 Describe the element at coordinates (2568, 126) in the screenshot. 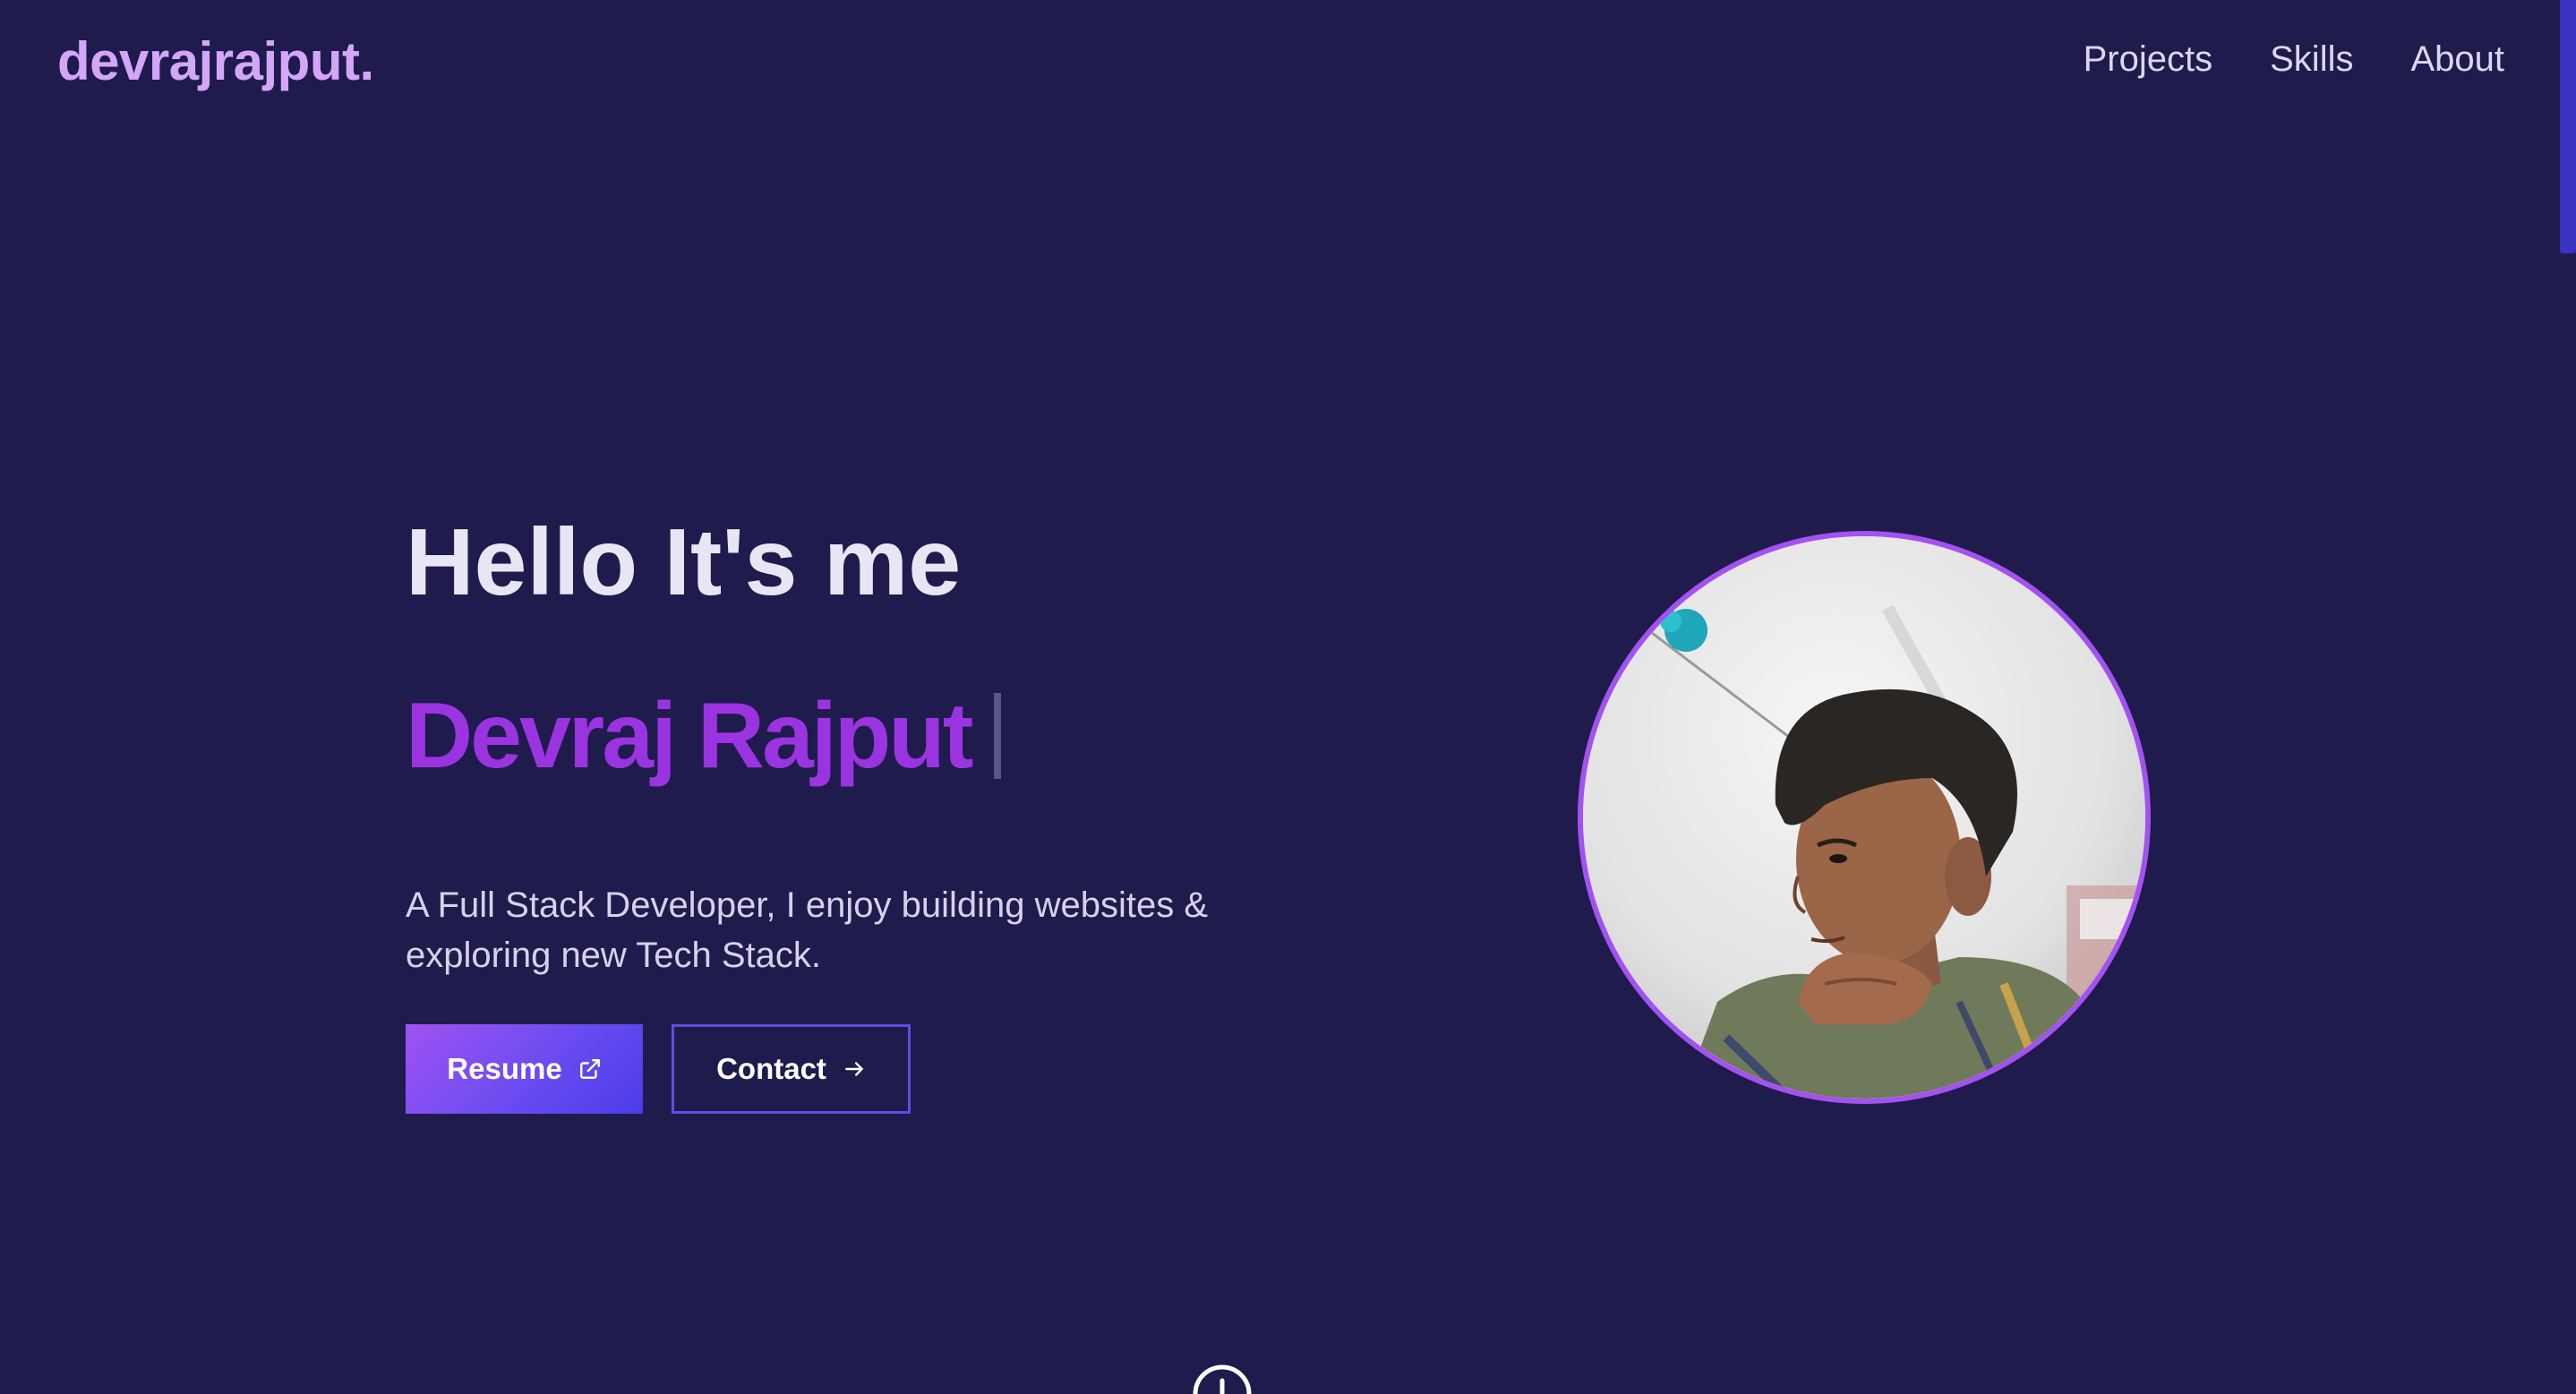

I see `scrollbar-thumb` at that location.